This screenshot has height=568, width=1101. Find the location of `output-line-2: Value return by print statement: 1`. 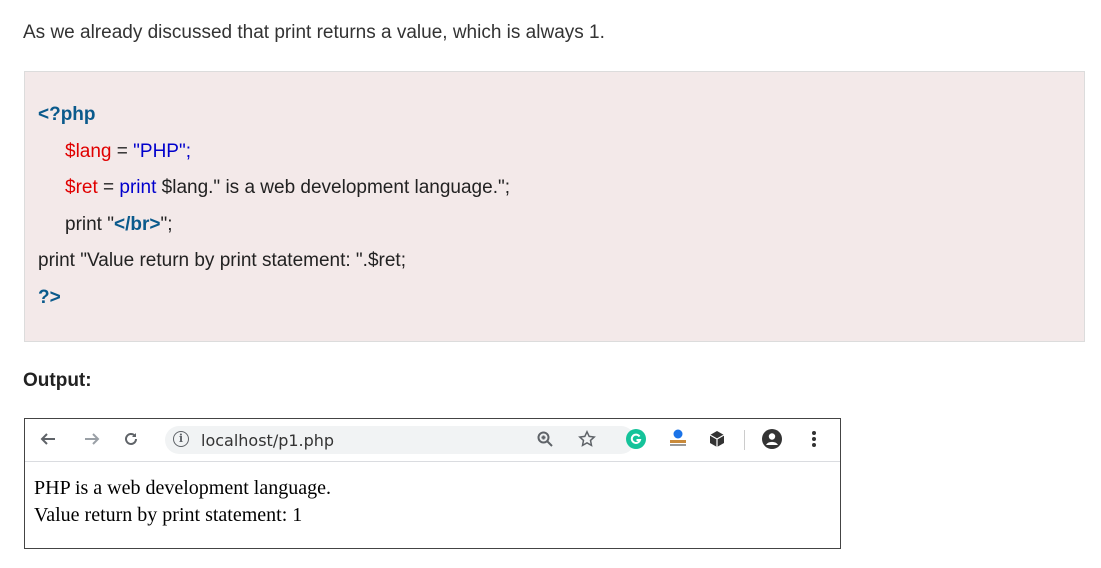

output-line-2: Value return by print statement: 1 is located at coordinates (168, 515).